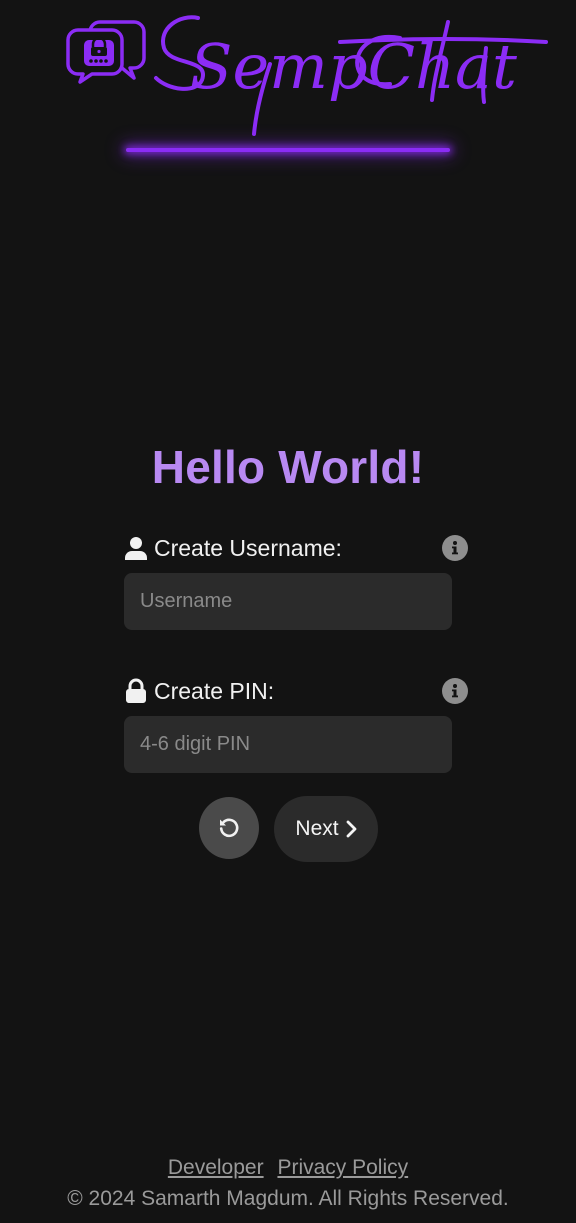  Describe the element at coordinates (106, 52) in the screenshot. I see `chat-lock-icon` at that location.